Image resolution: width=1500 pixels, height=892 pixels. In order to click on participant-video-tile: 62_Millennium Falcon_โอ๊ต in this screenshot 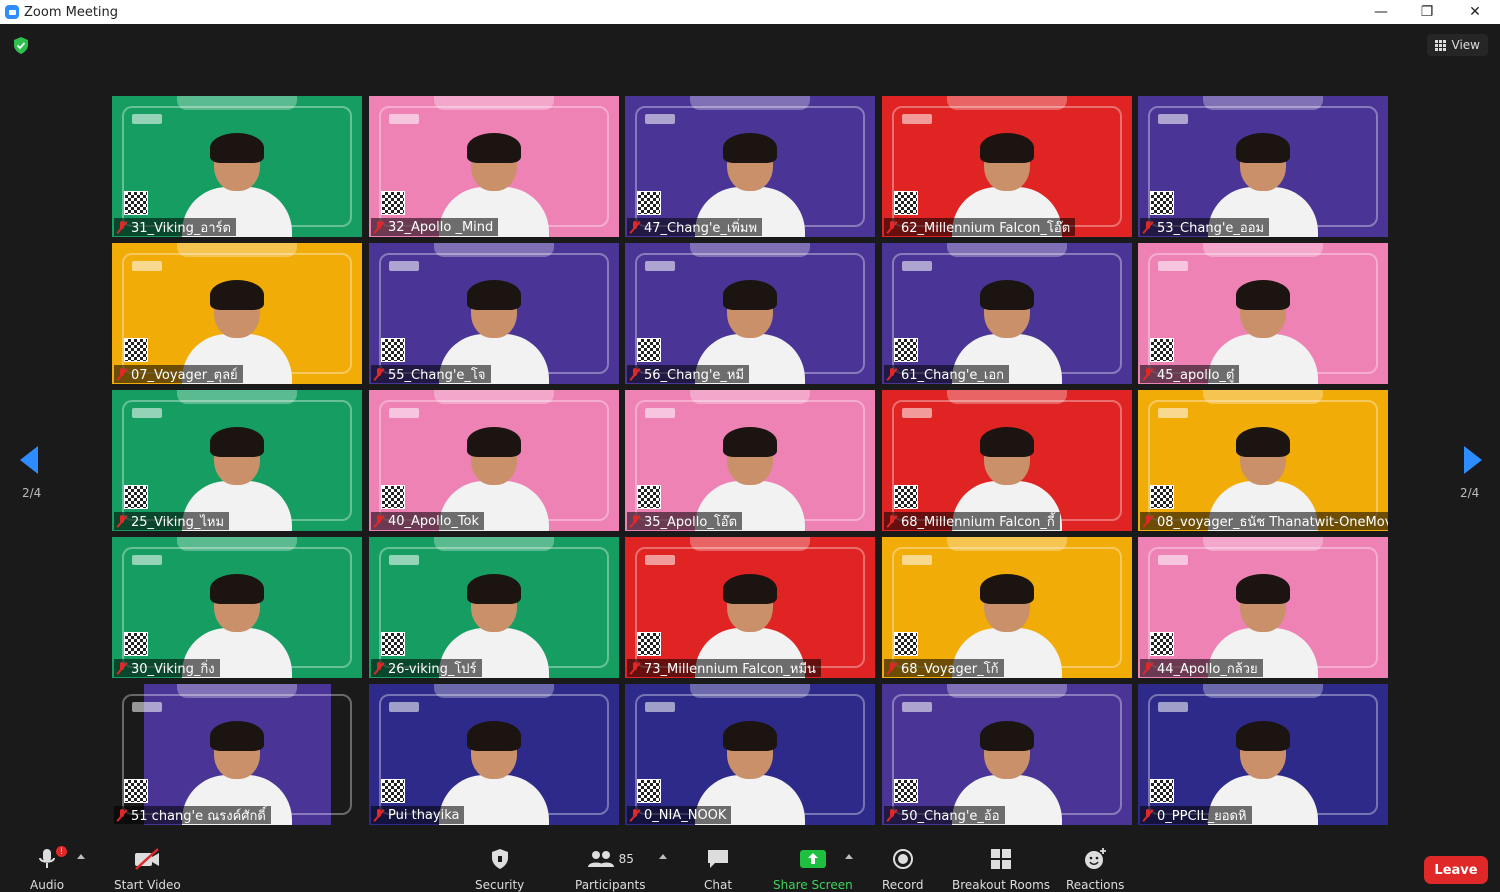, I will do `click(1007, 166)`.